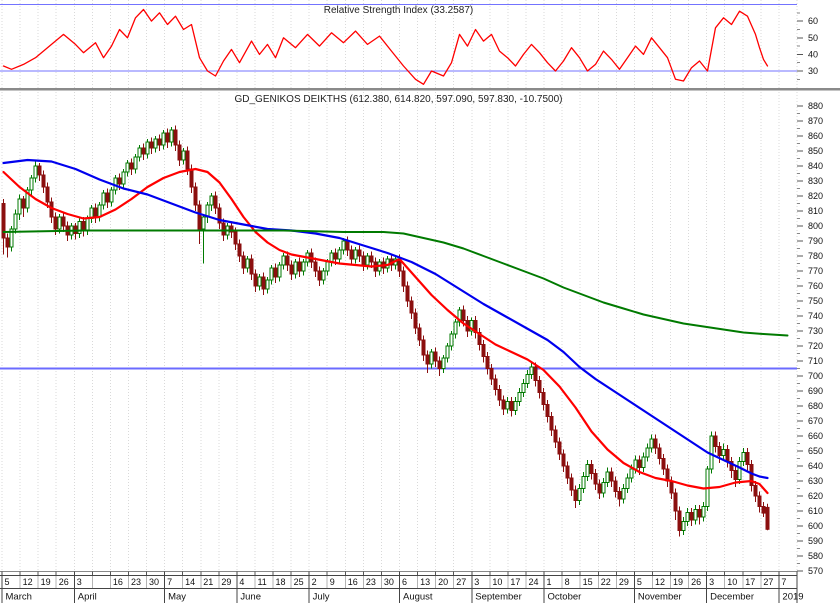  I want to click on price-axis-label: 790, so click(815, 241).